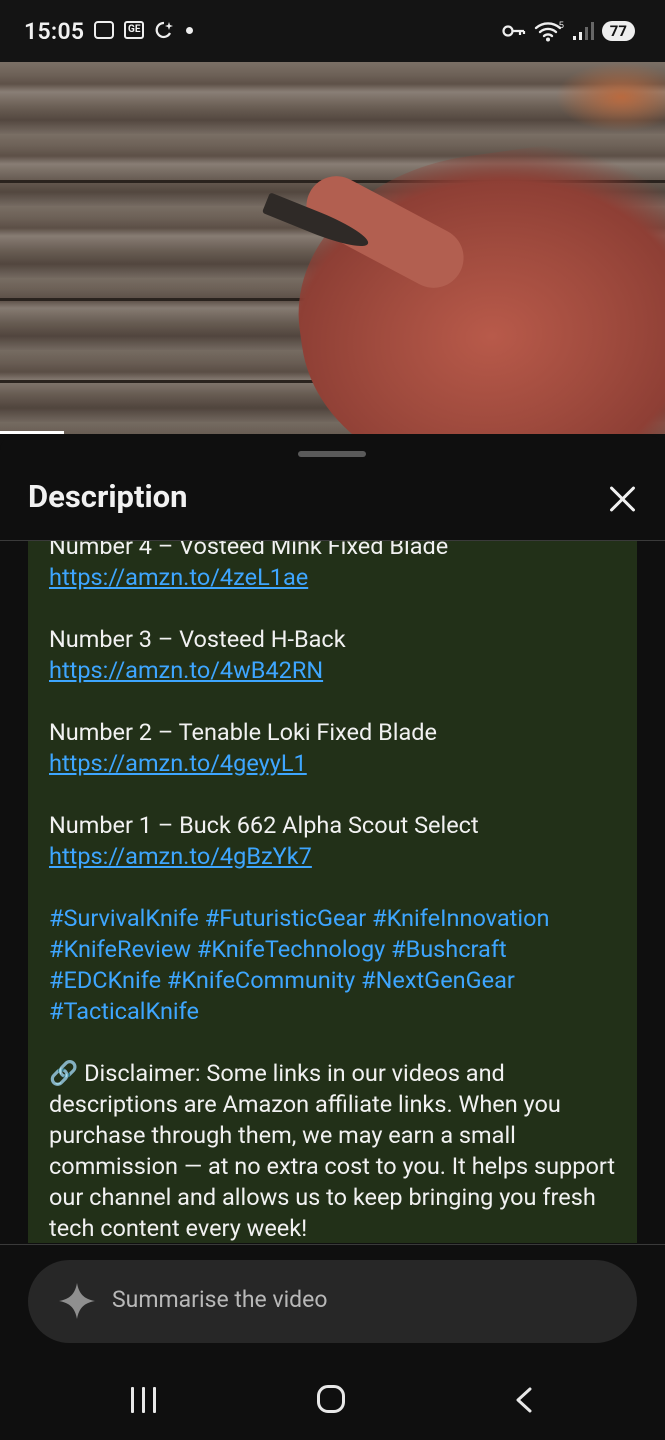  I want to click on hashtag: #KnifeReview, so click(120, 949).